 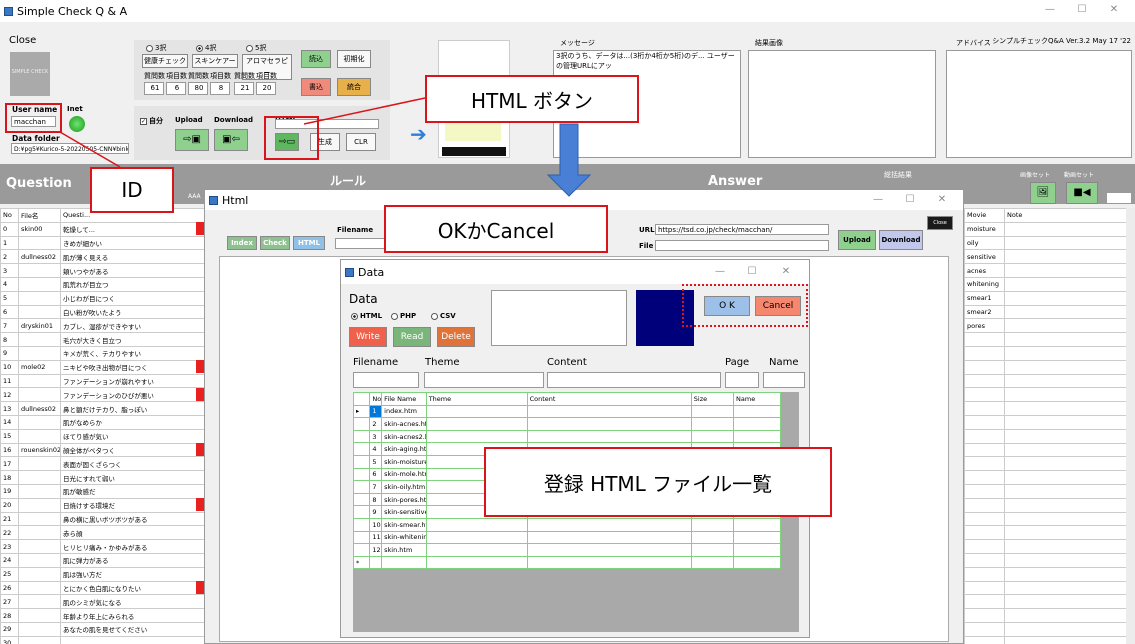 What do you see at coordinates (364, 111) in the screenshot?
I see `arrow-red-line` at bounding box center [364, 111].